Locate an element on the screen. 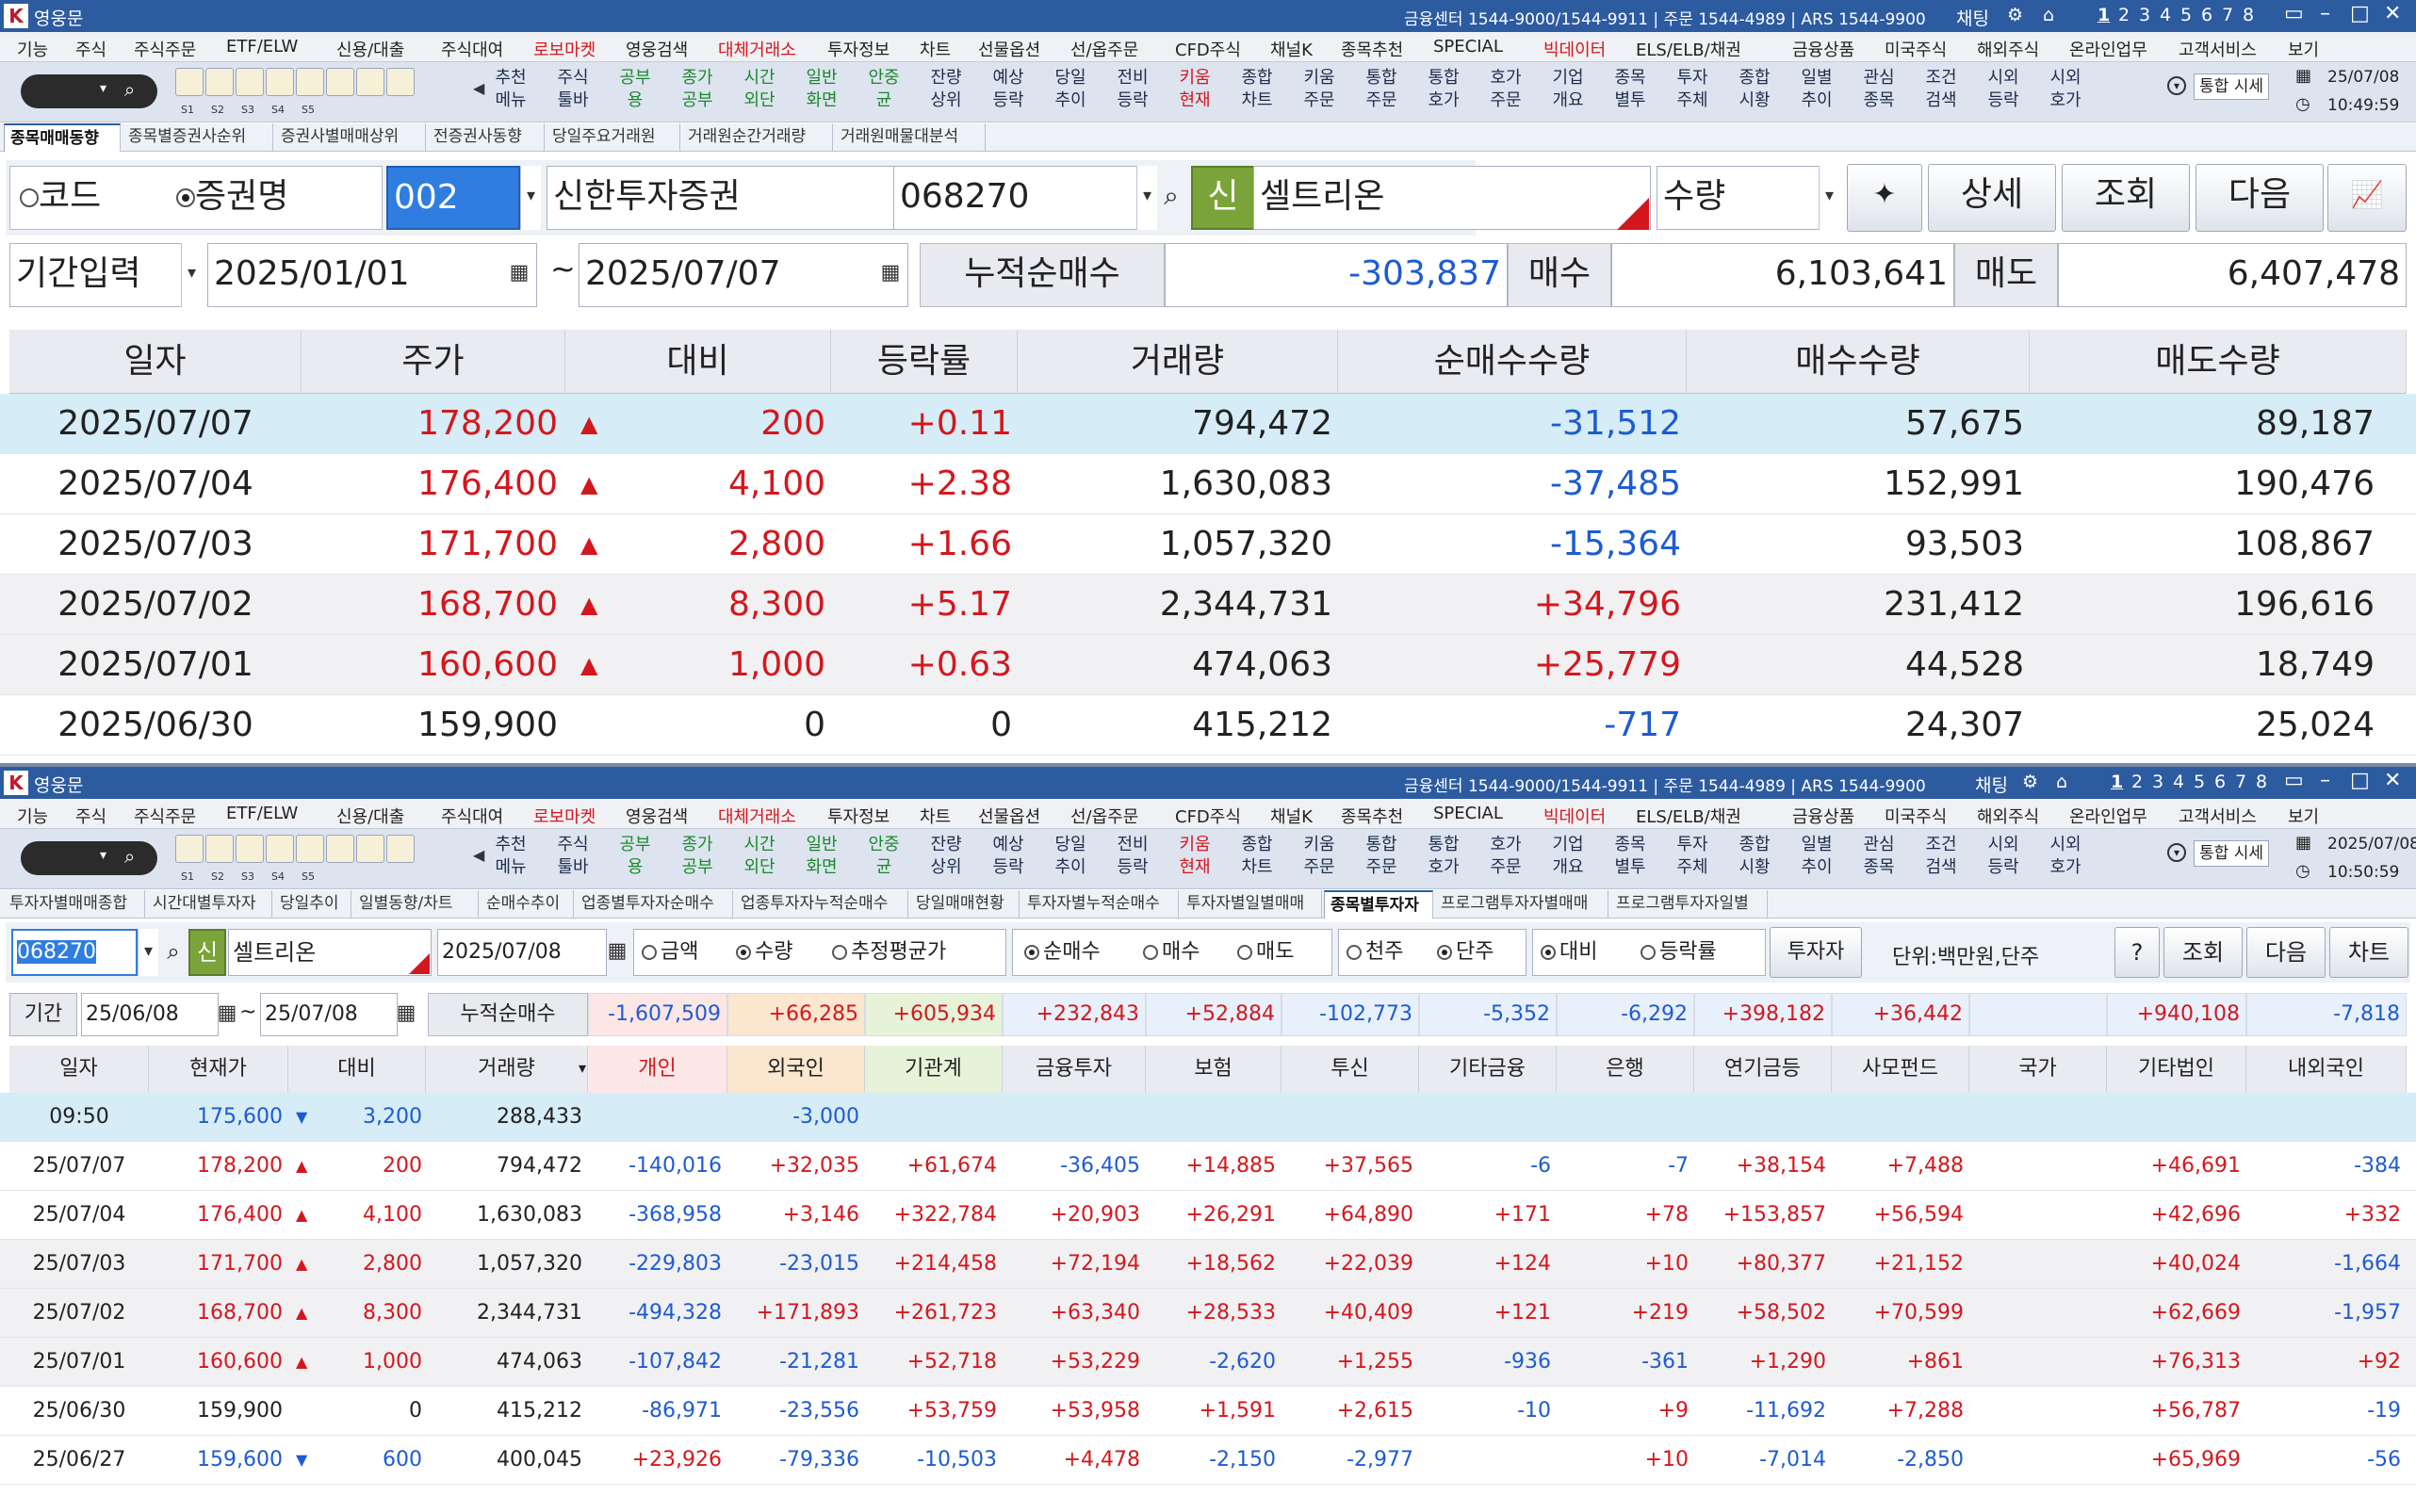 The width and height of the screenshot is (2416, 1512). period-end-input: 25/07/08 is located at coordinates (329, 1015).